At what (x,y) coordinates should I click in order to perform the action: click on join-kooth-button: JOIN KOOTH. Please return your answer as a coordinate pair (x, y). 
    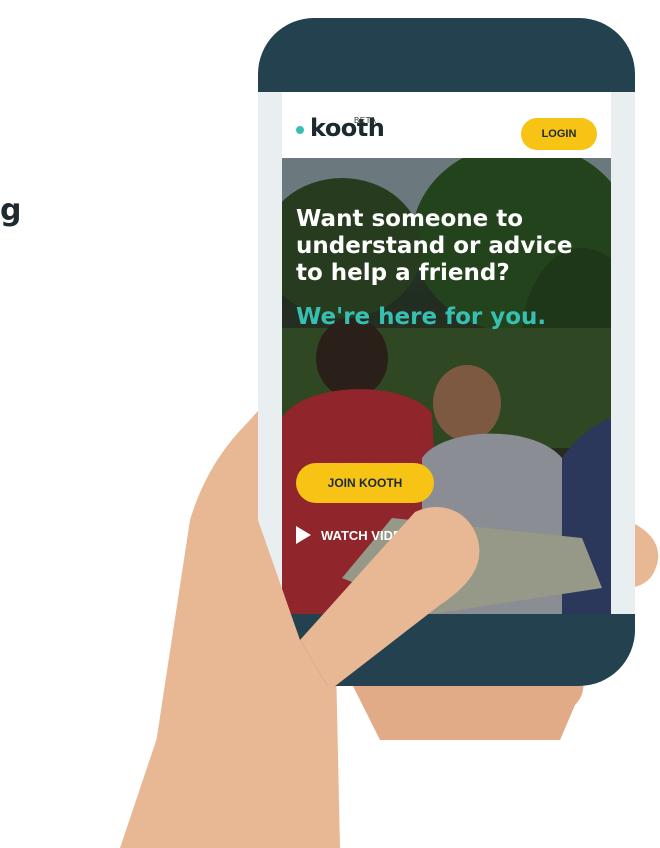
    Looking at the image, I should click on (365, 483).